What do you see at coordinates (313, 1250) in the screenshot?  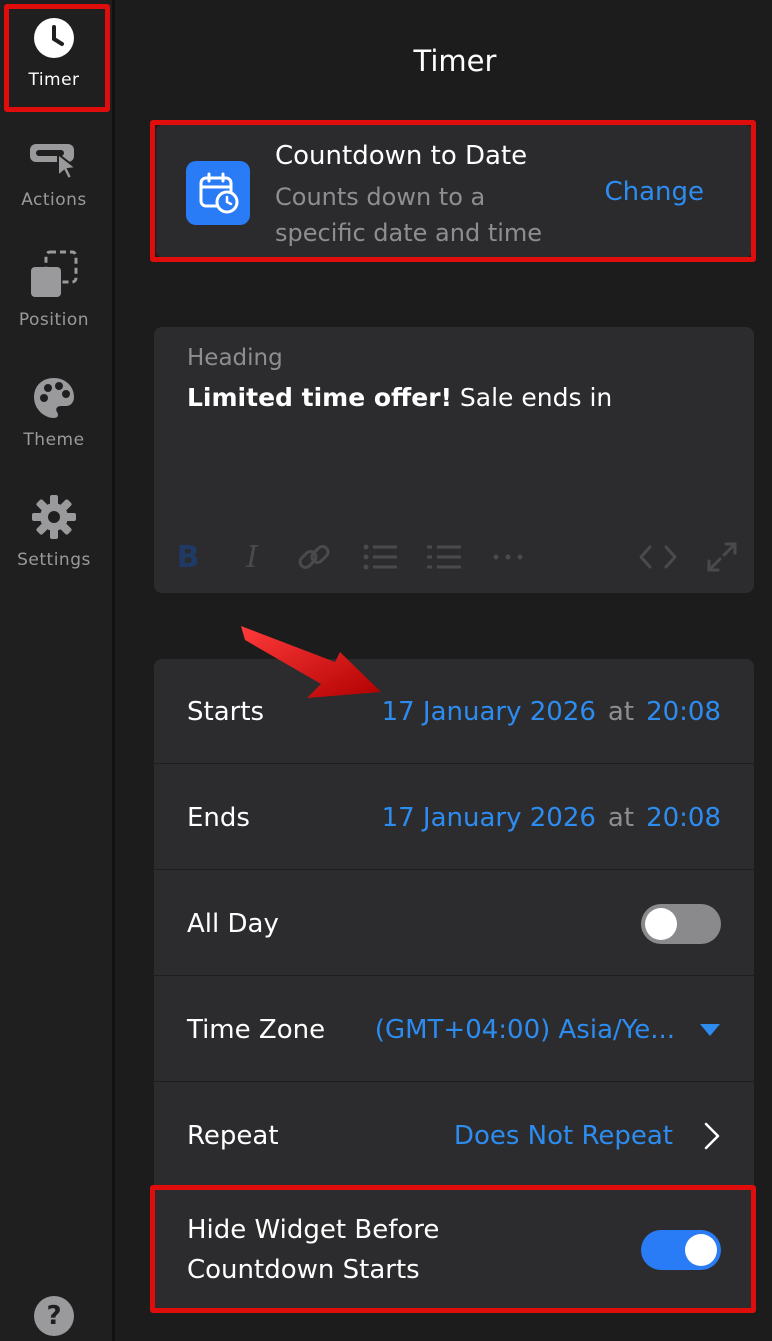 I see `hide-widget-label: Hide Widget Before Countdown Starts` at bounding box center [313, 1250].